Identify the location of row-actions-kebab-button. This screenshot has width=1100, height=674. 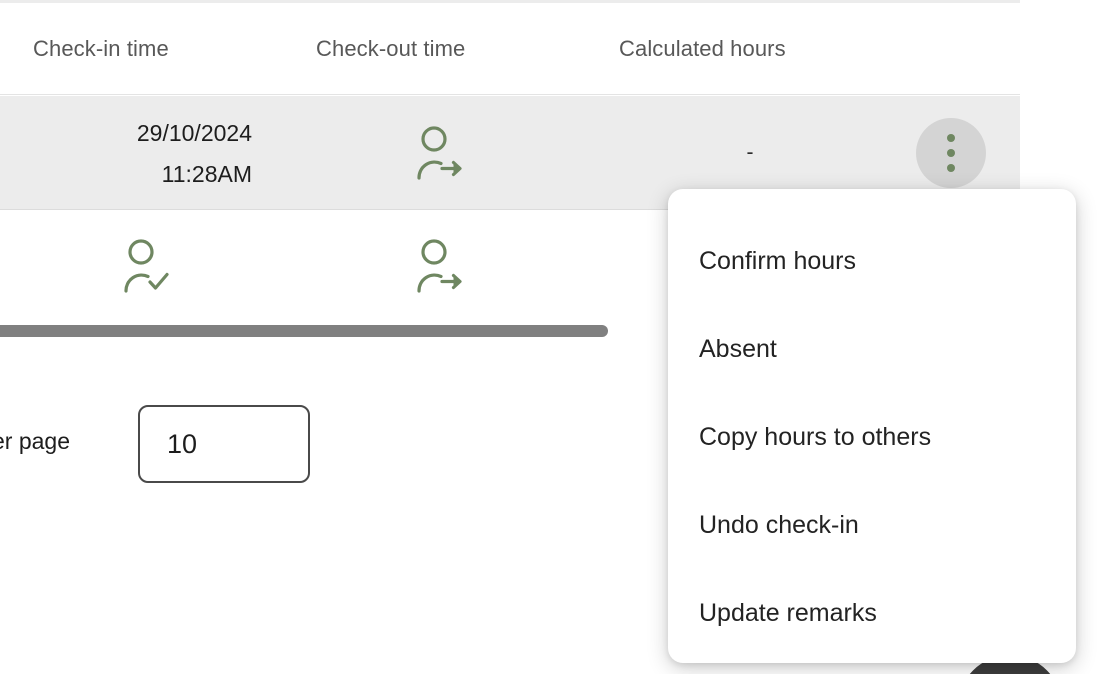
(951, 153).